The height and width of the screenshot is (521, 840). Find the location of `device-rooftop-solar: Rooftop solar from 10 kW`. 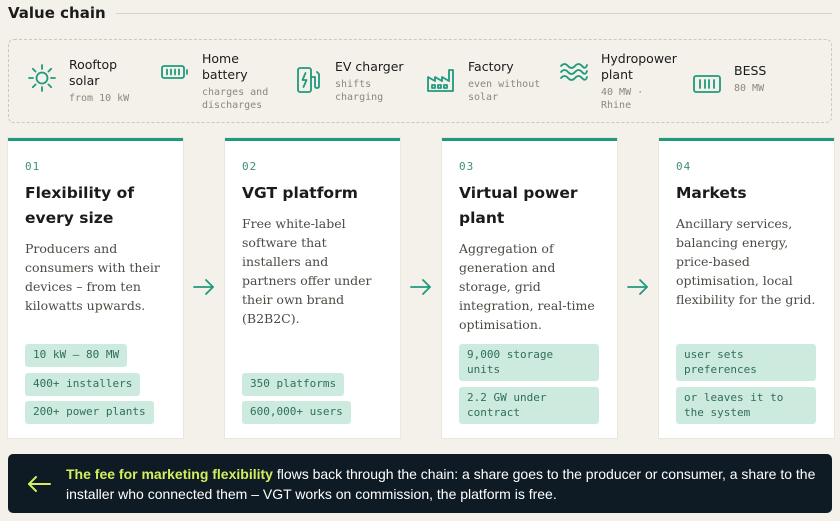

device-rooftop-solar: Rooftop solar from 10 kW is located at coordinates (93, 81).